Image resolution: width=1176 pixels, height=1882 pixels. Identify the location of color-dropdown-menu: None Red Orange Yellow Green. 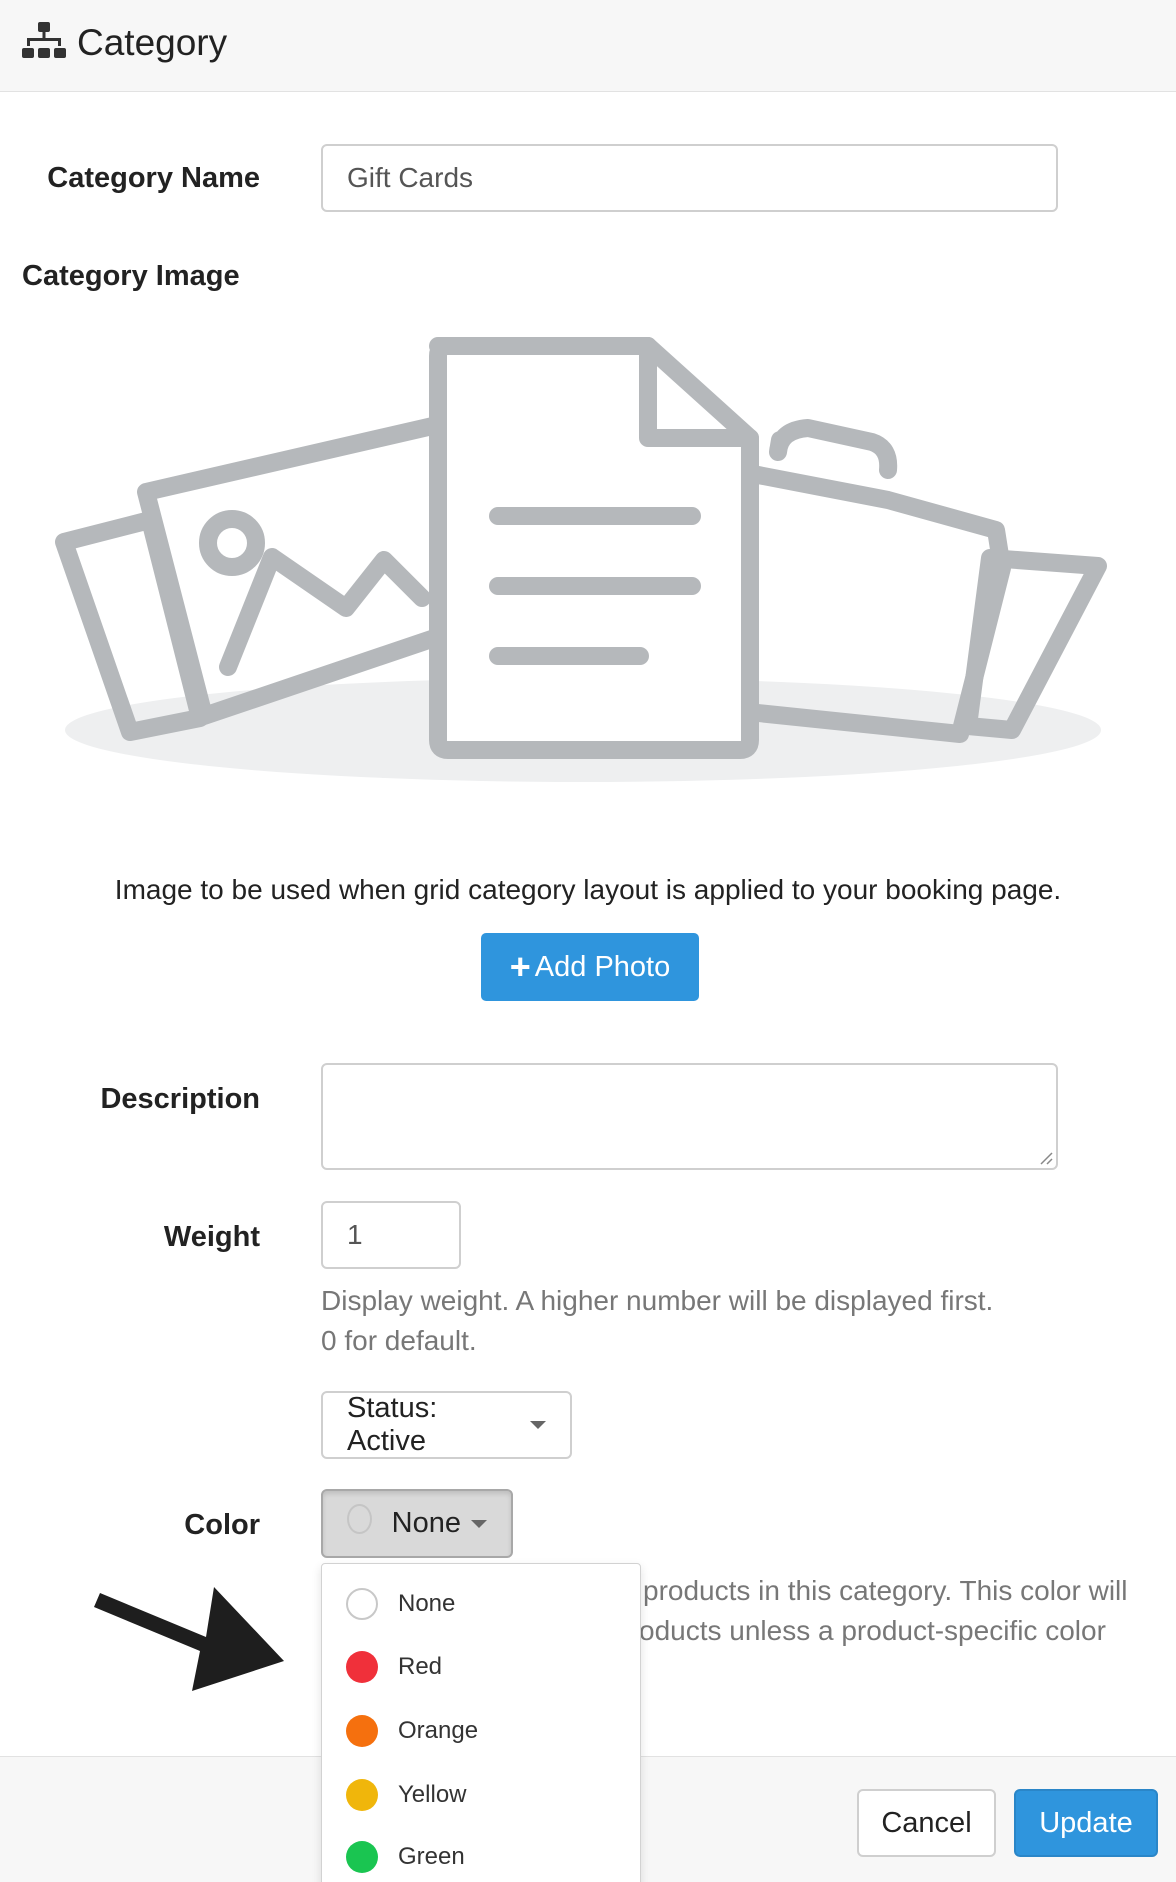
(481, 1722).